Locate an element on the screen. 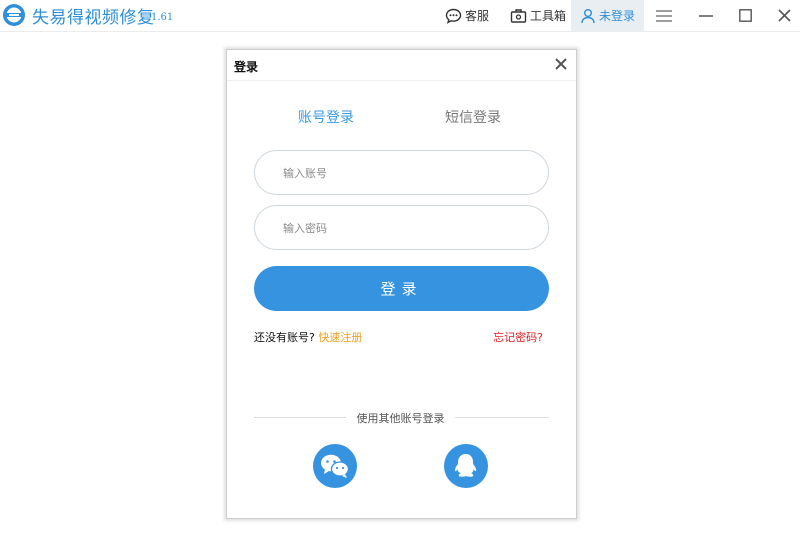 This screenshot has width=800, height=533. toolbox-label: 工具箱 is located at coordinates (548, 16).